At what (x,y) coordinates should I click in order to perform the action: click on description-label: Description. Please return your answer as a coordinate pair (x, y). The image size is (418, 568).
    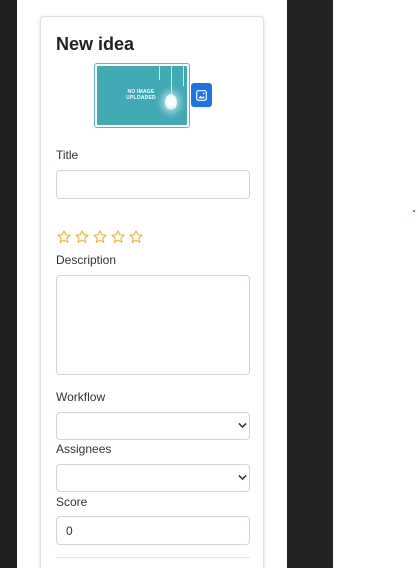
    Looking at the image, I should click on (86, 260).